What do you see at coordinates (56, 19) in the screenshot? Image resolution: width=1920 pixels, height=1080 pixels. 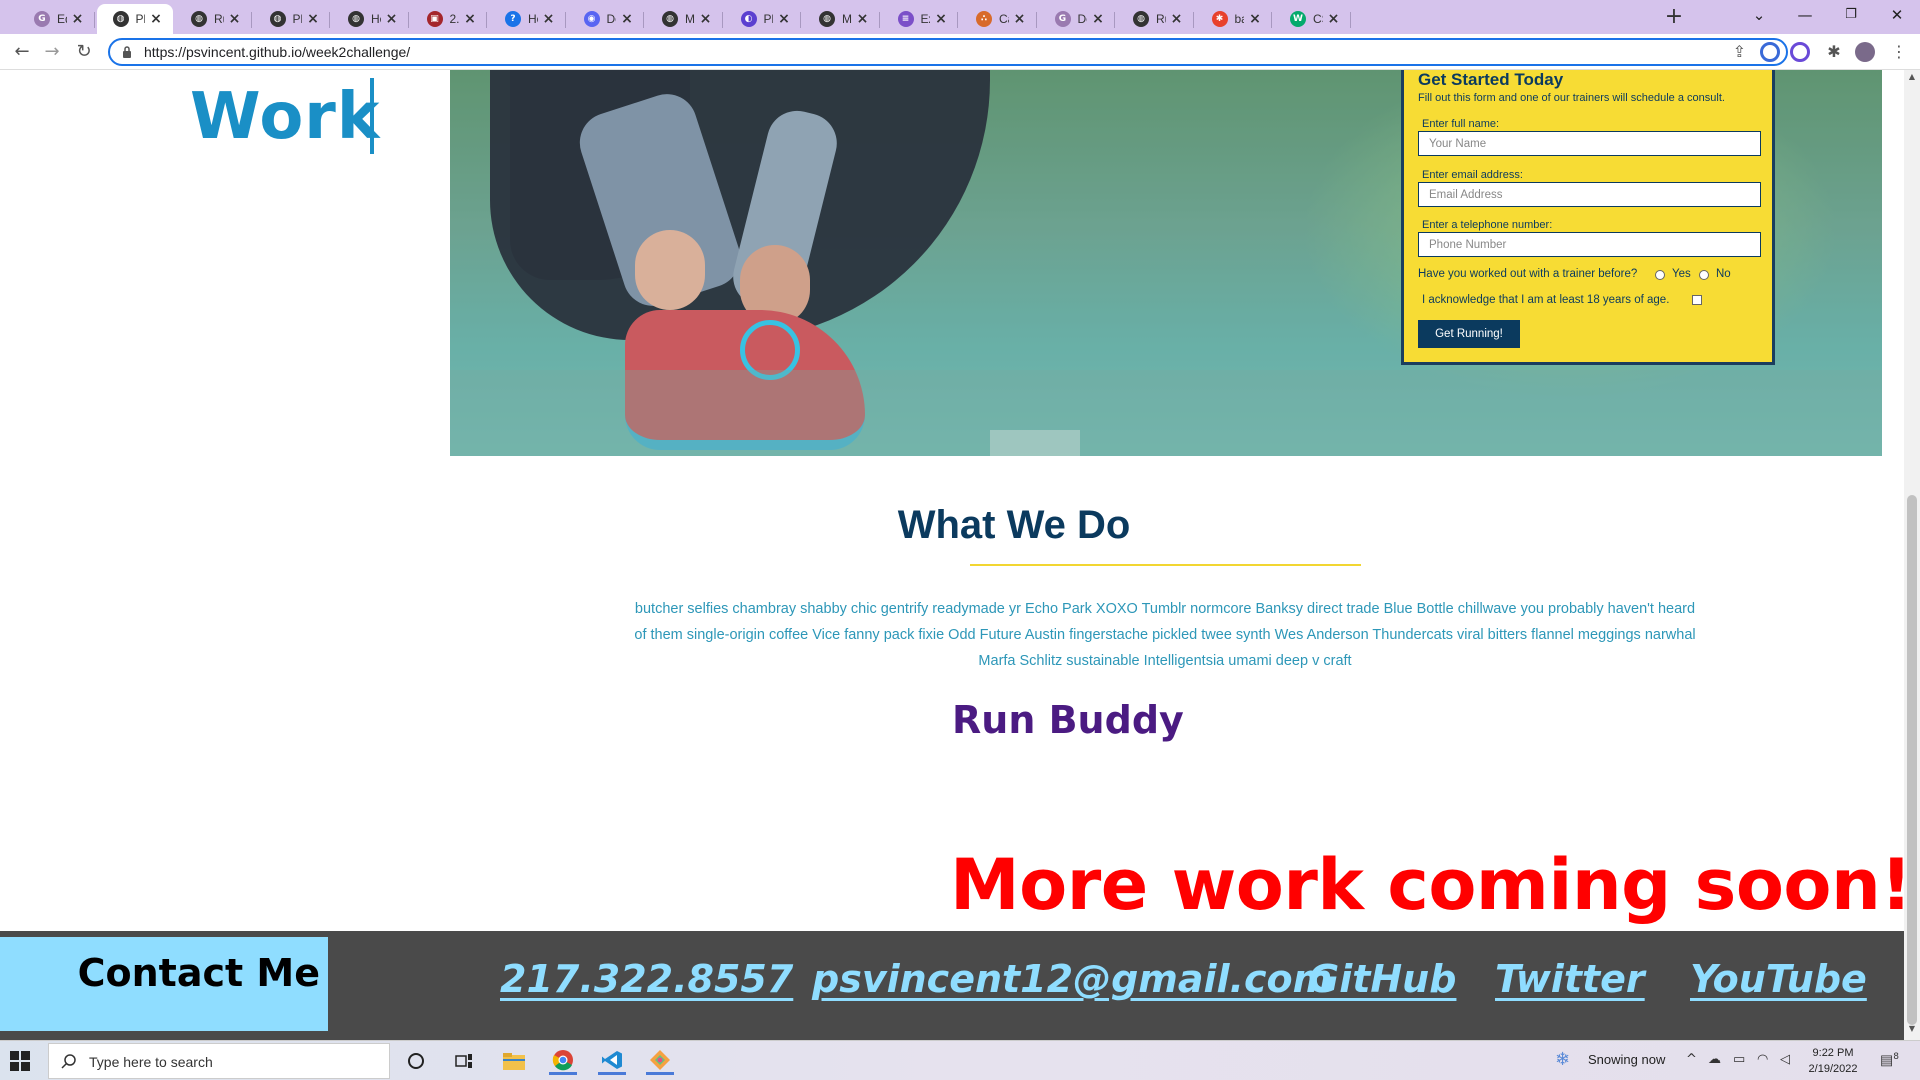 I see `browser-tab: G Editin ×` at bounding box center [56, 19].